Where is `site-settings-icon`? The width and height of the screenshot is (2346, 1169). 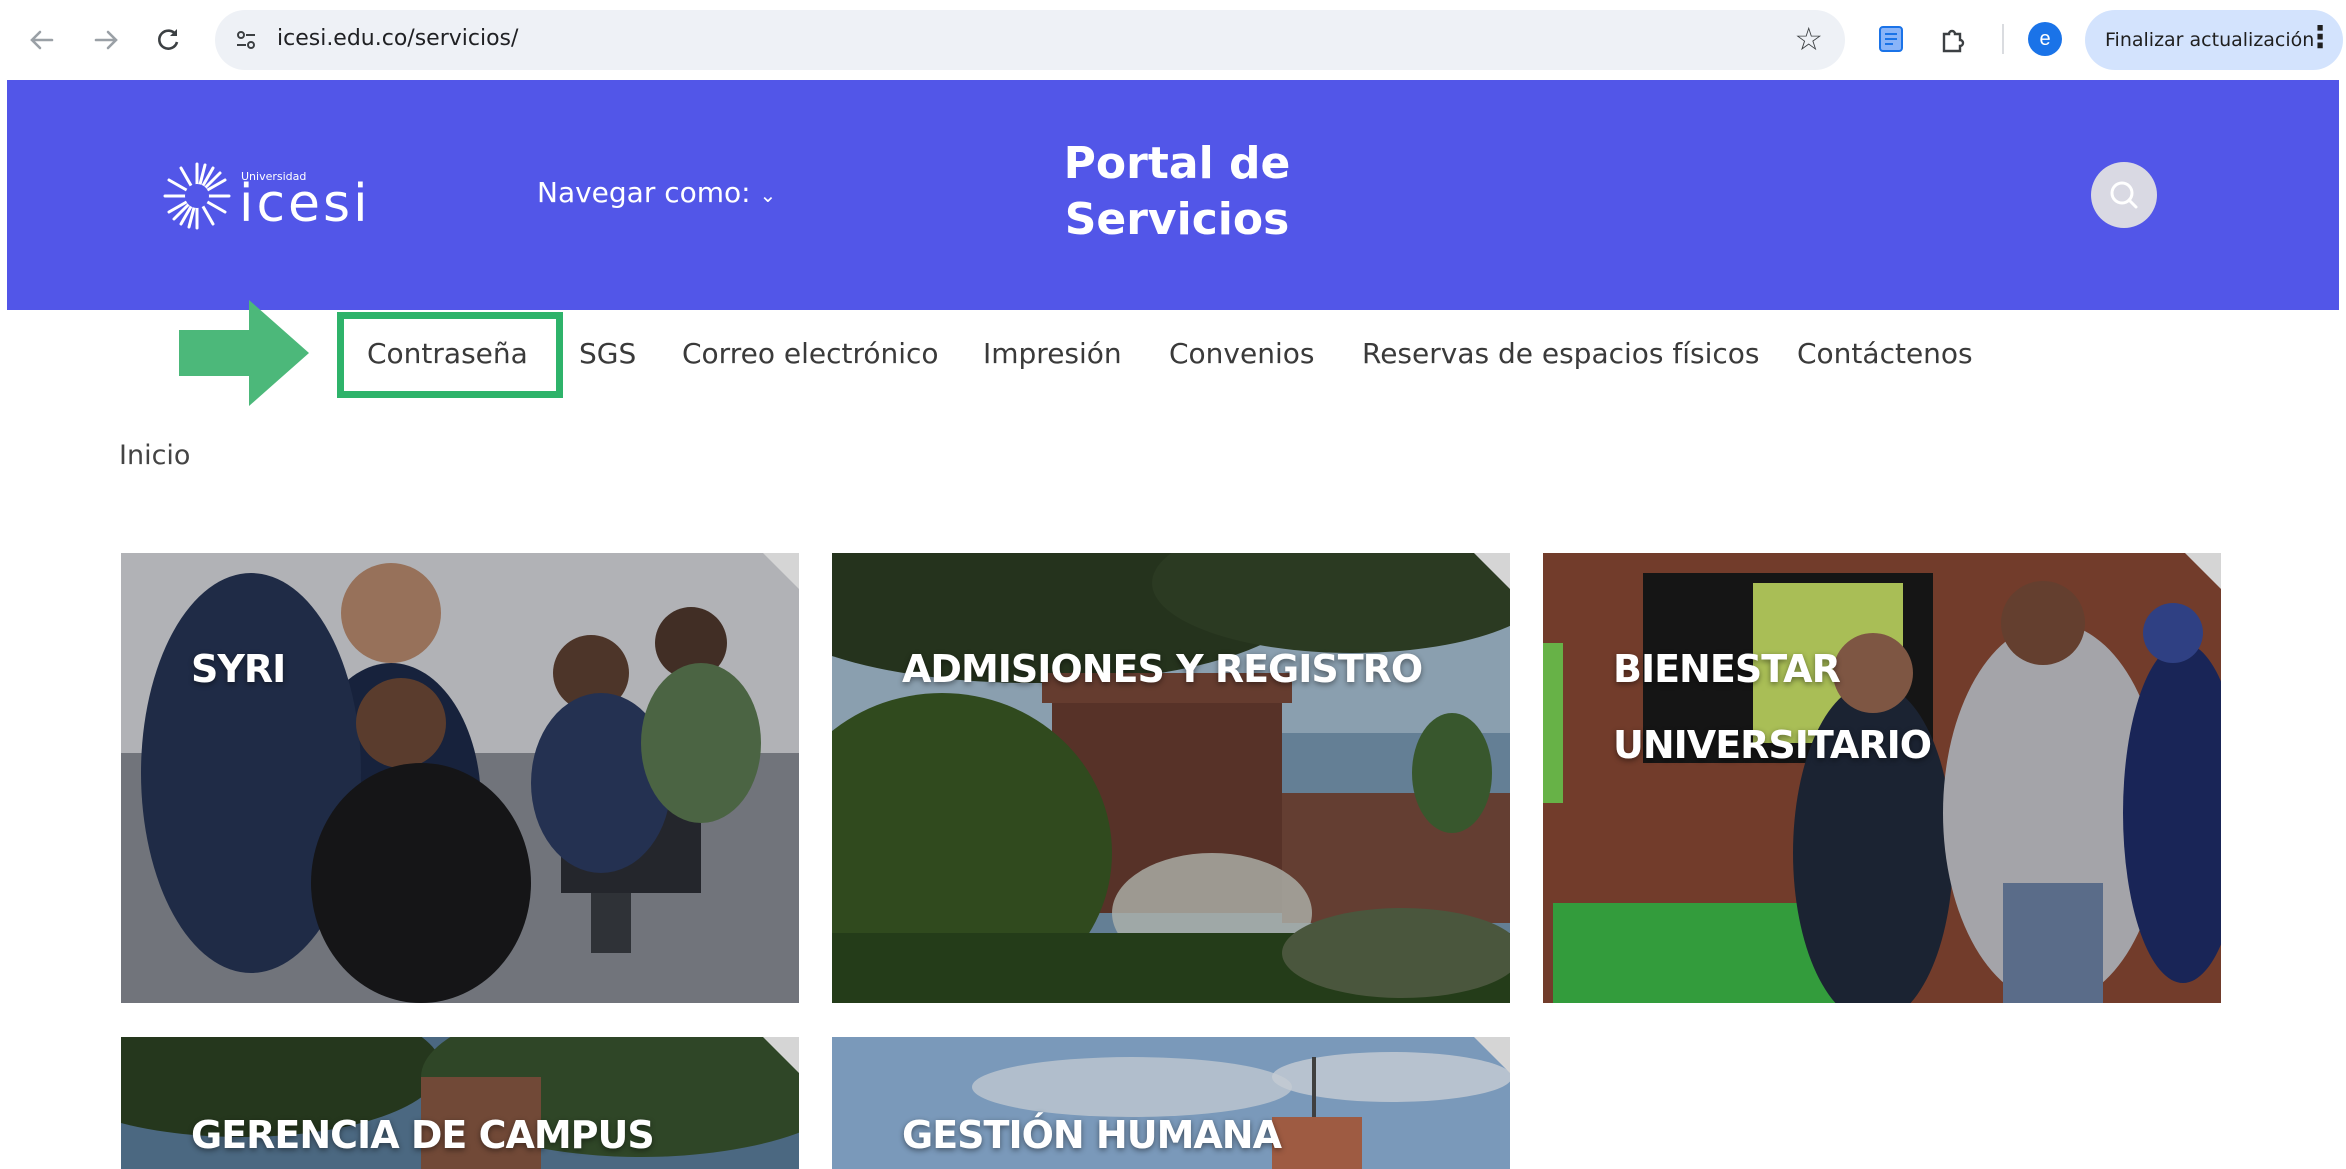
site-settings-icon is located at coordinates (246, 40).